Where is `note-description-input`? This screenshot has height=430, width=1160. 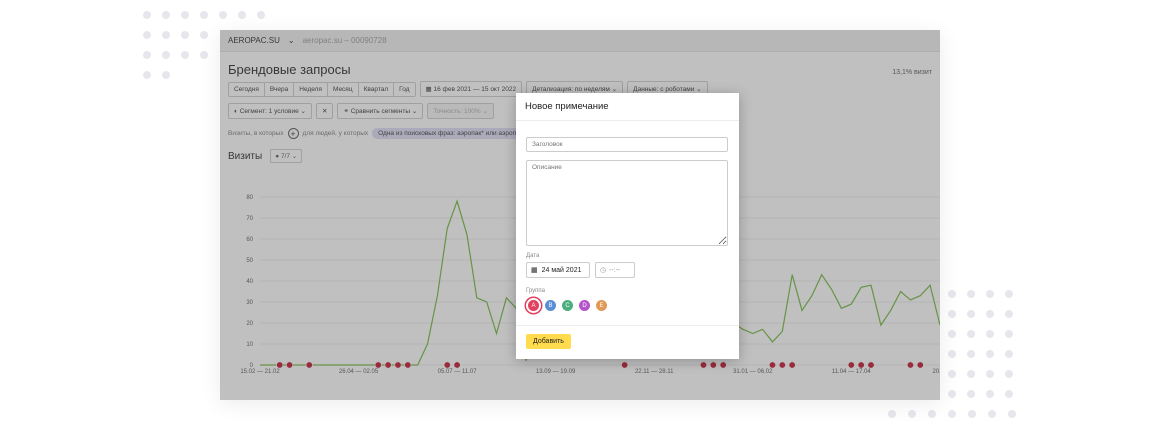 note-description-input is located at coordinates (627, 203).